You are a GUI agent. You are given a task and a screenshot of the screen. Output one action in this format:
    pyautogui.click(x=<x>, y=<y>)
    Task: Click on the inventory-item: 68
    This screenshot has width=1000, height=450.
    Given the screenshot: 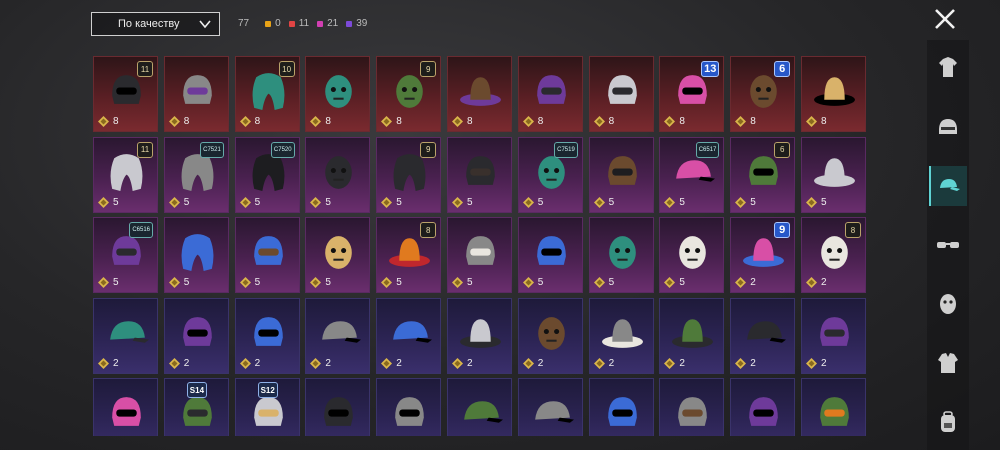 What is the action you would take?
    pyautogui.click(x=763, y=94)
    